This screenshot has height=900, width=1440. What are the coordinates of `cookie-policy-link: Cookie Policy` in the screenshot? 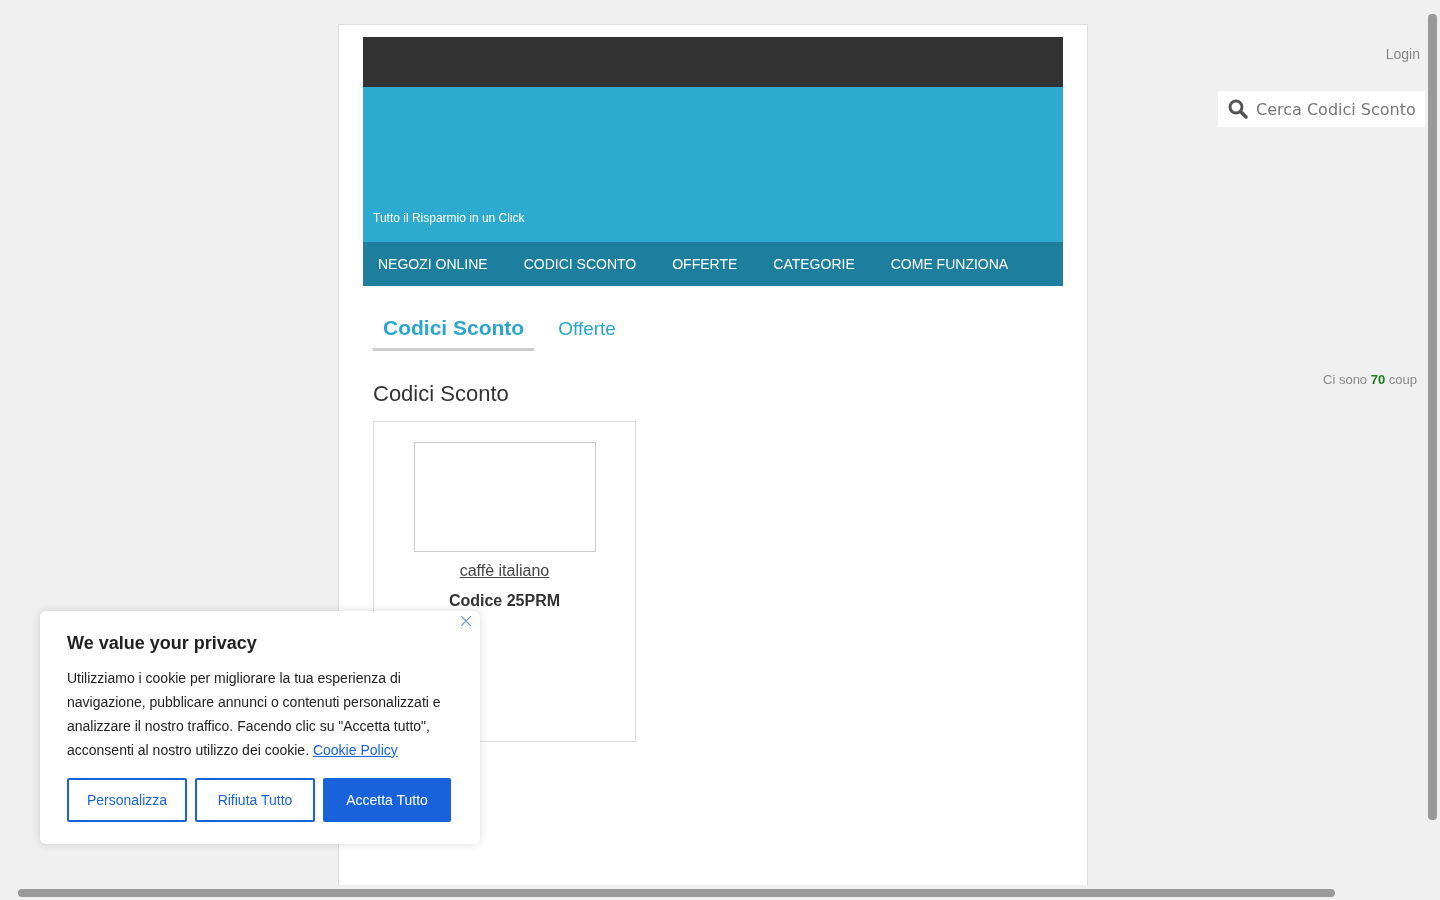 It's located at (355, 750).